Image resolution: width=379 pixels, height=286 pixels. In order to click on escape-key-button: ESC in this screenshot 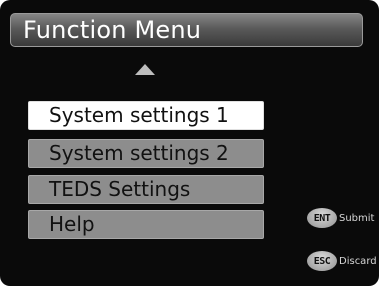, I will do `click(322, 261)`.